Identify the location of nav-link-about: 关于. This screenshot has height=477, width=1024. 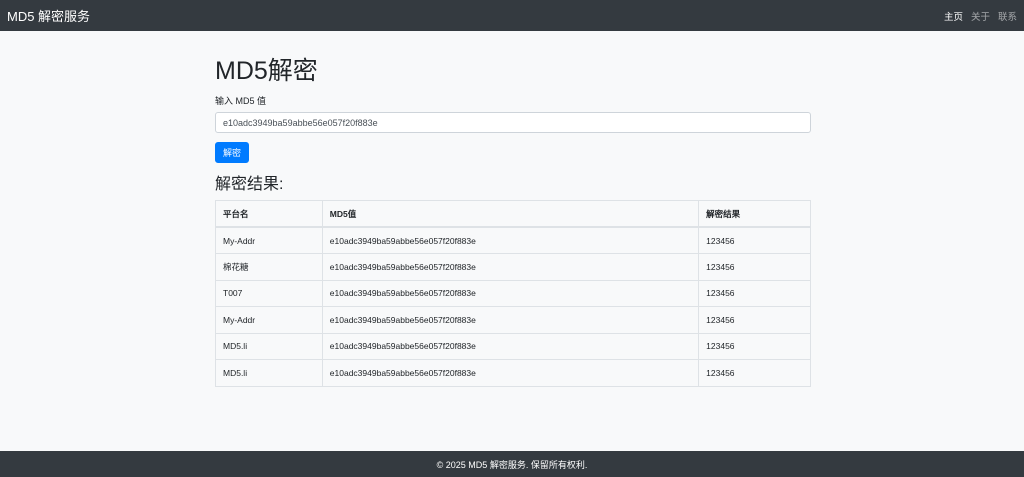
(980, 16).